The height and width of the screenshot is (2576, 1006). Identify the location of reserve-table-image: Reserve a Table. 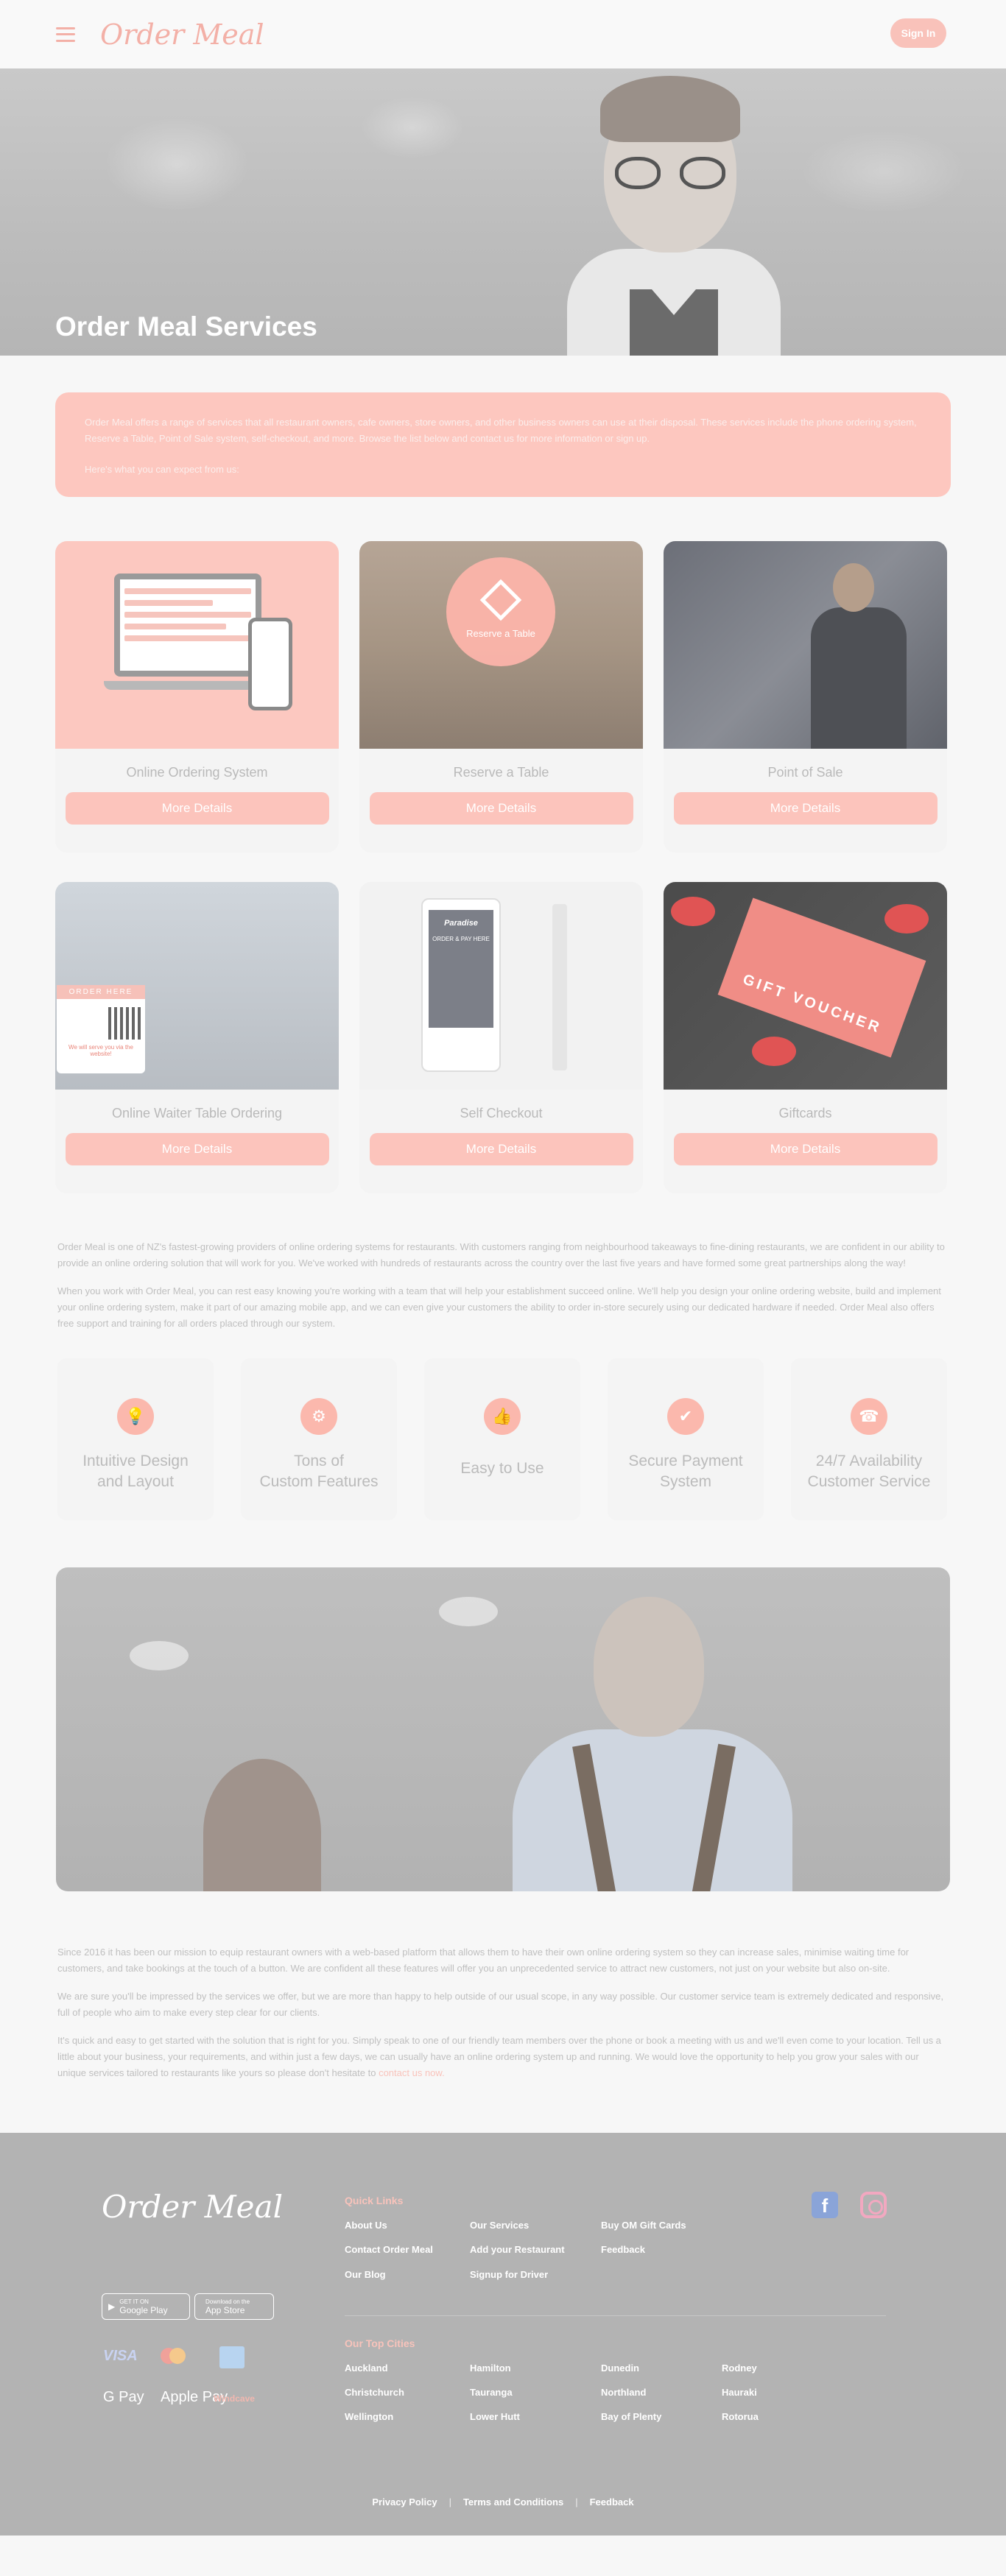
(501, 645).